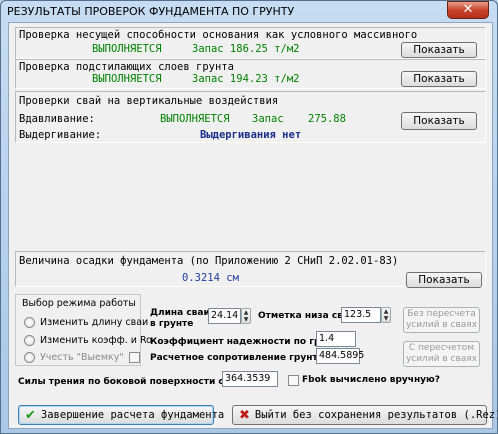  Describe the element at coordinates (242, 358) in the screenshot. I see `resistance-label: Расчетное сопротивление грунта R` at that location.